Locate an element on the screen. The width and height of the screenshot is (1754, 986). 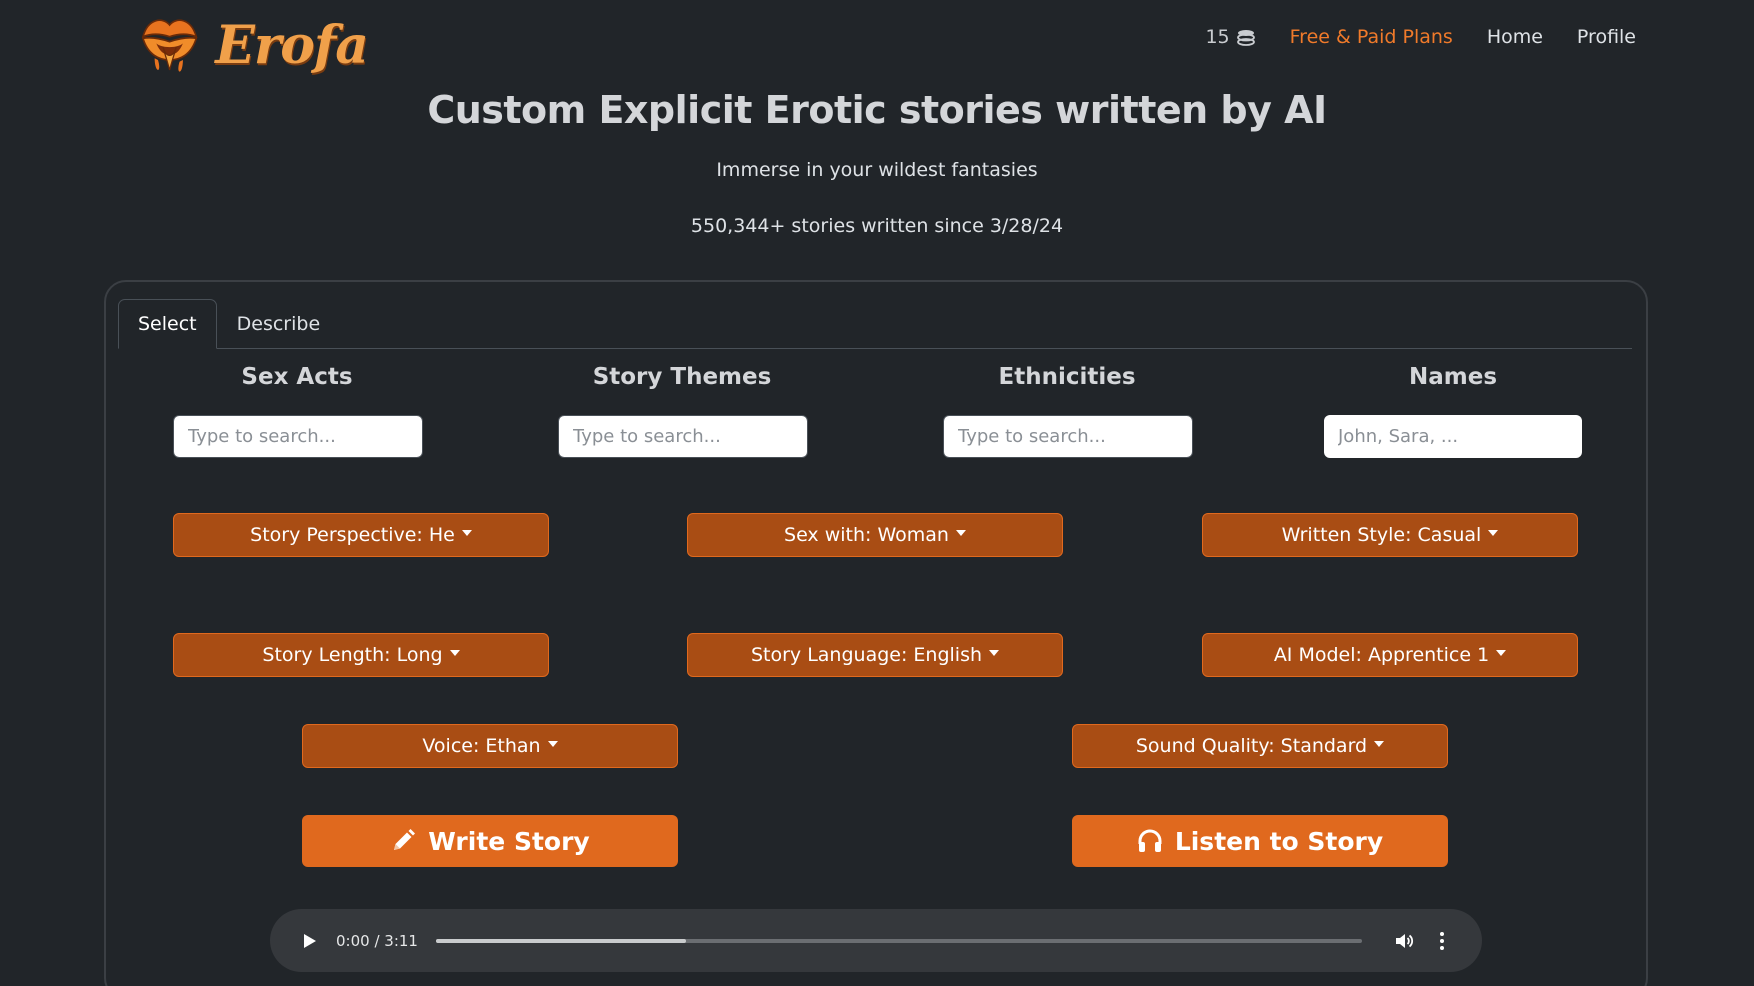
story-language-dropdown: Story Language: English is located at coordinates (875, 655).